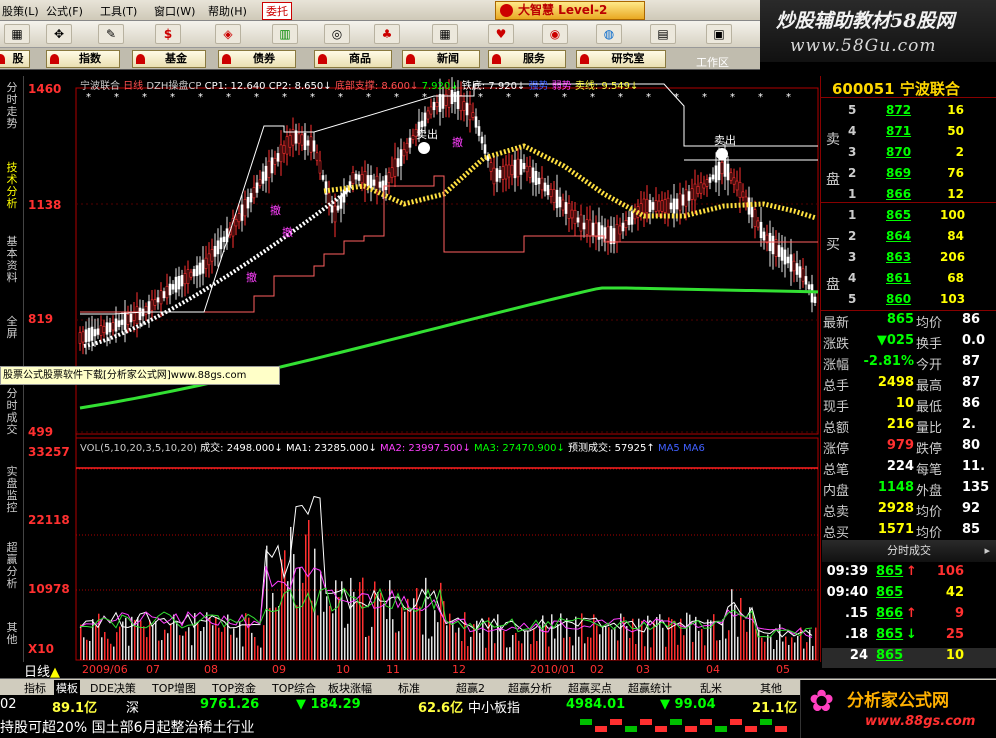 This screenshot has height=738, width=996. Describe the element at coordinates (929, 533) in the screenshot. I see `stat-l2: 均价` at that location.